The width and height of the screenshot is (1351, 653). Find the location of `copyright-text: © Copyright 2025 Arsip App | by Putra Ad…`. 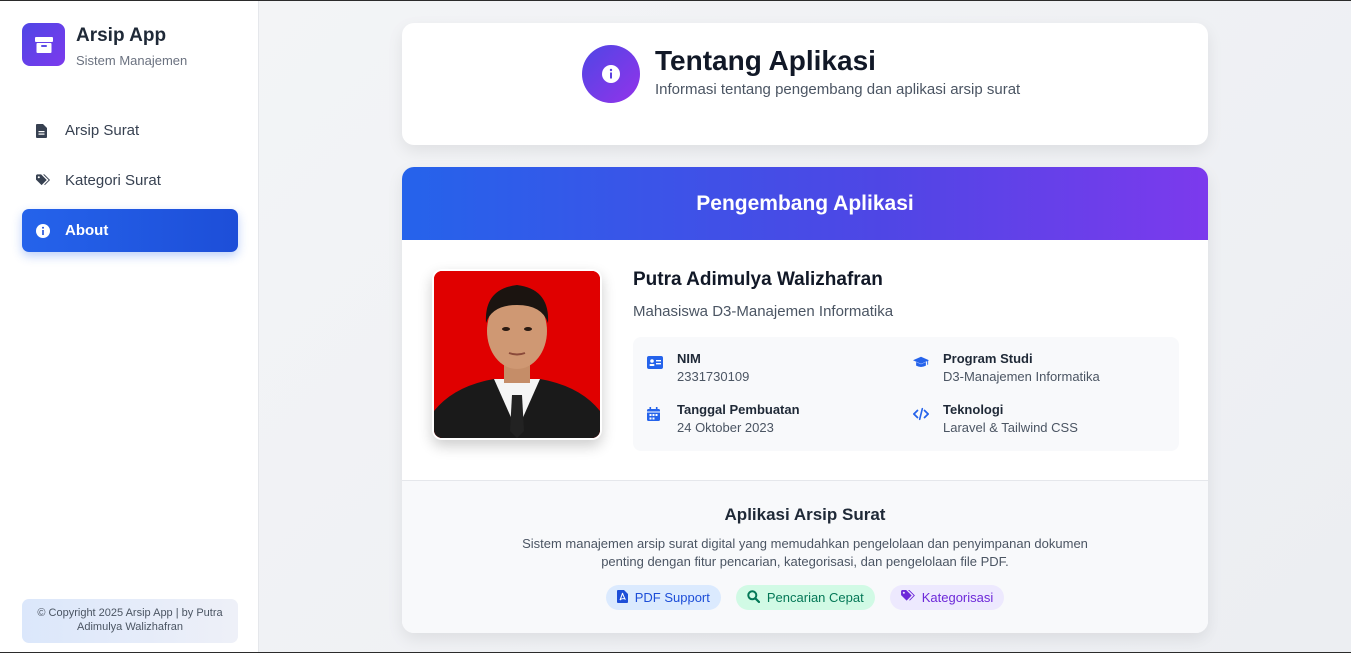

copyright-text: © Copyright 2025 Arsip App | by Putra Ad… is located at coordinates (130, 621).